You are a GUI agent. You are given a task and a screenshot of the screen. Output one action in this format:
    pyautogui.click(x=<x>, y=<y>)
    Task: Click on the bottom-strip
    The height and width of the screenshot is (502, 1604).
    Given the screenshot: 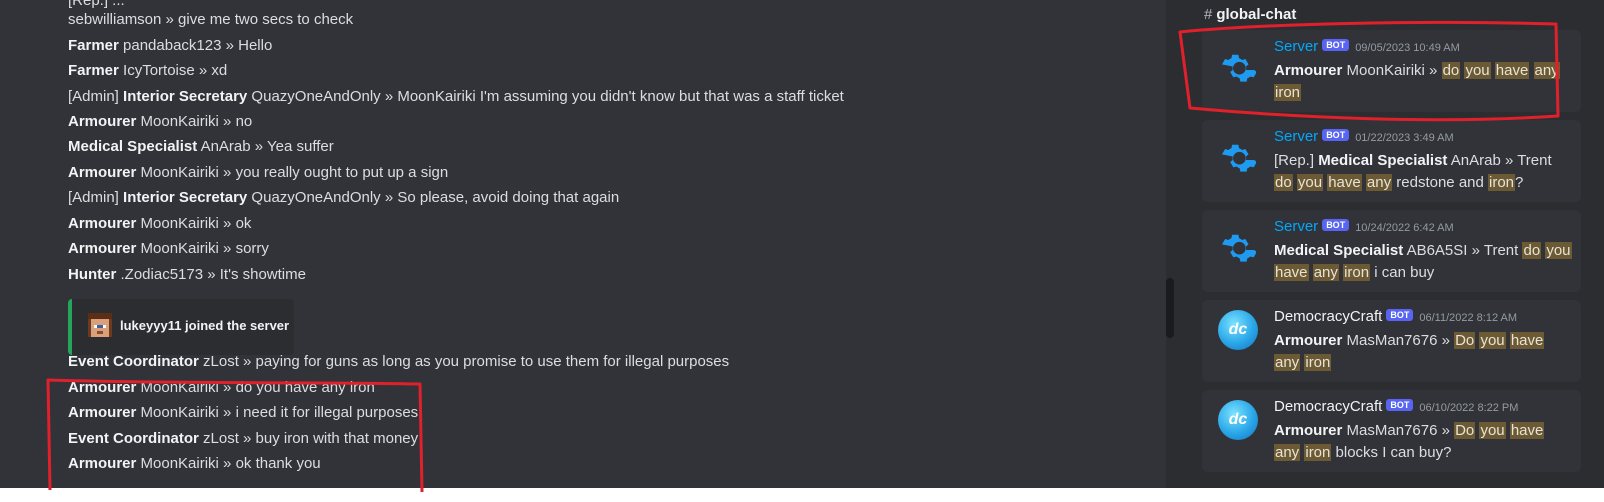 What is the action you would take?
    pyautogui.click(x=802, y=495)
    